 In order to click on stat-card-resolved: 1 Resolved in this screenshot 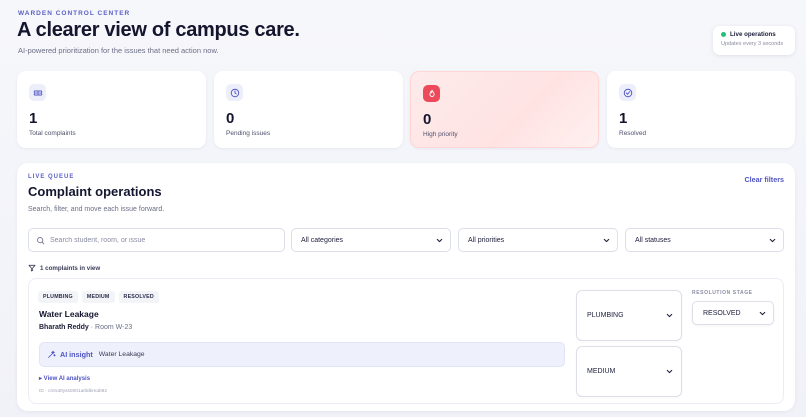, I will do `click(701, 109)`.